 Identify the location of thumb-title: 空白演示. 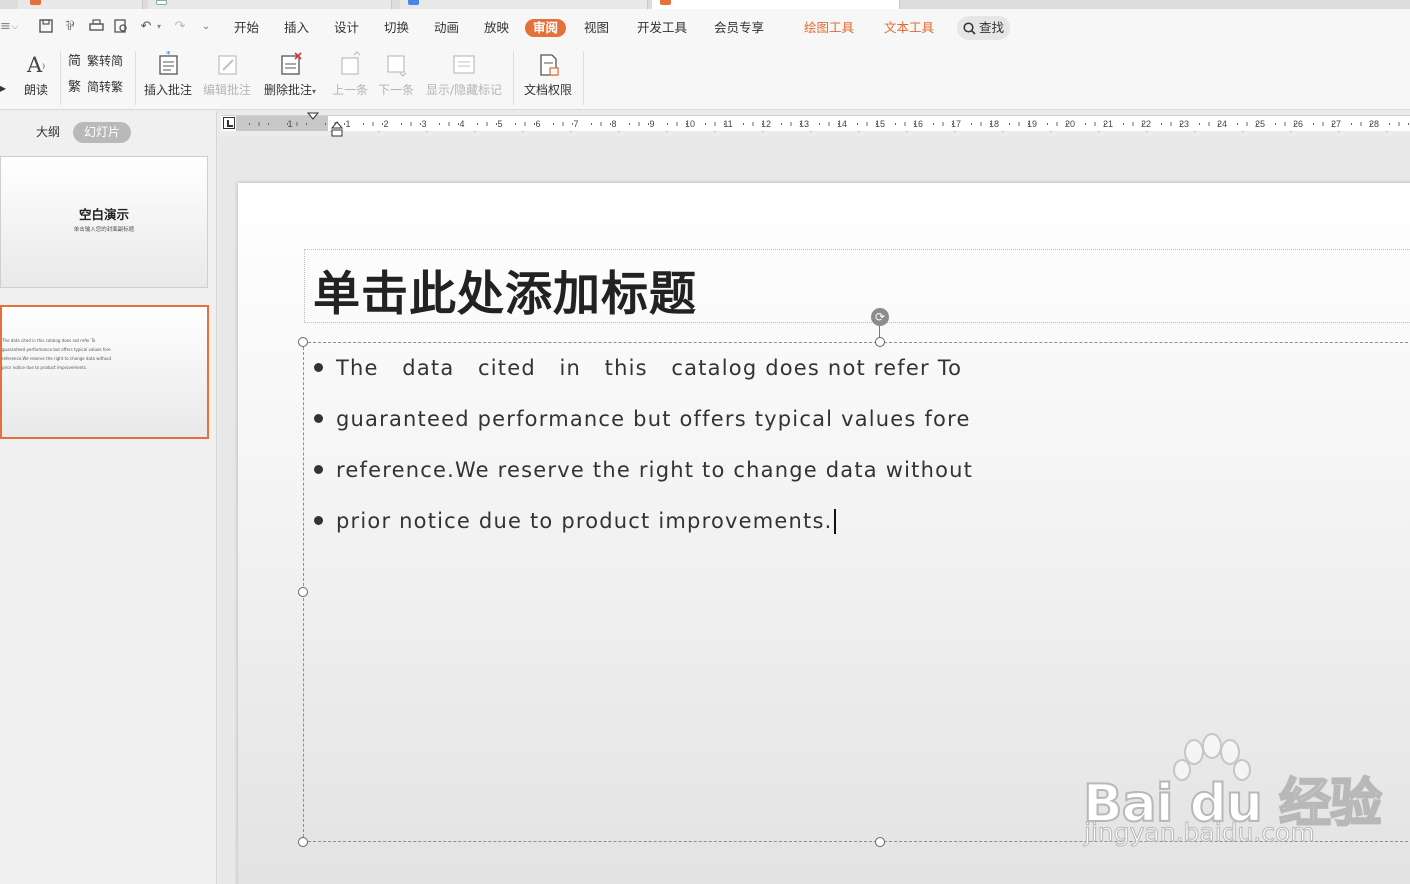
(103, 214).